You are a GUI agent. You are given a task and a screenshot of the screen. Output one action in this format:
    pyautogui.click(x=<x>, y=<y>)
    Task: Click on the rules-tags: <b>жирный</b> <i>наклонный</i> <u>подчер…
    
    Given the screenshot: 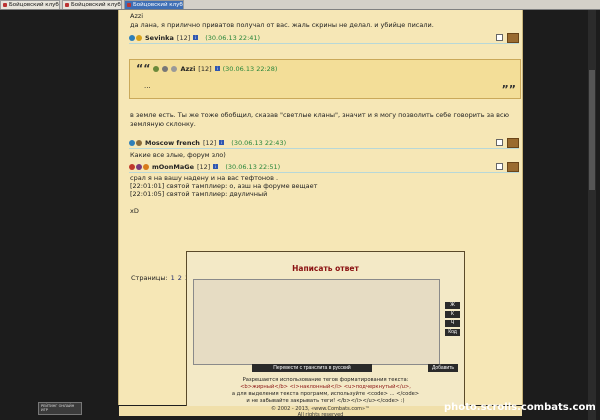 What is the action you would take?
    pyautogui.click(x=325, y=387)
    